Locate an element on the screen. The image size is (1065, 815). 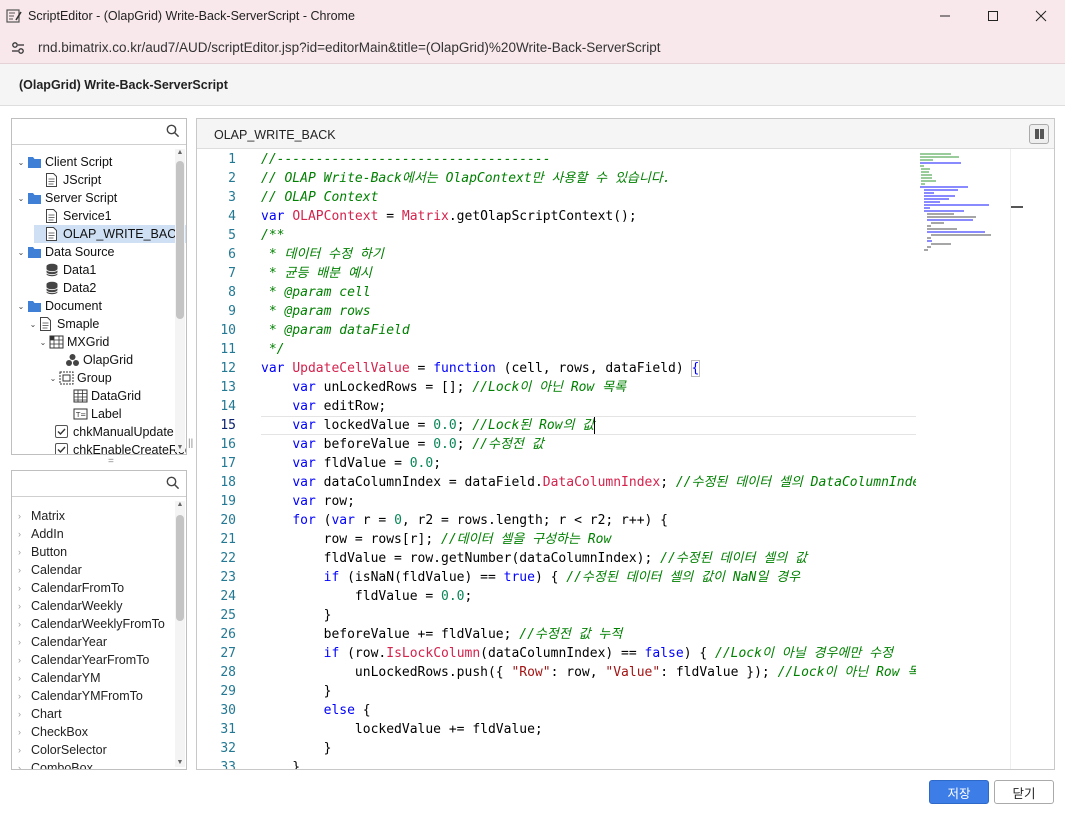
tree-item: ⌄ Data Source is located at coordinates (65, 252).